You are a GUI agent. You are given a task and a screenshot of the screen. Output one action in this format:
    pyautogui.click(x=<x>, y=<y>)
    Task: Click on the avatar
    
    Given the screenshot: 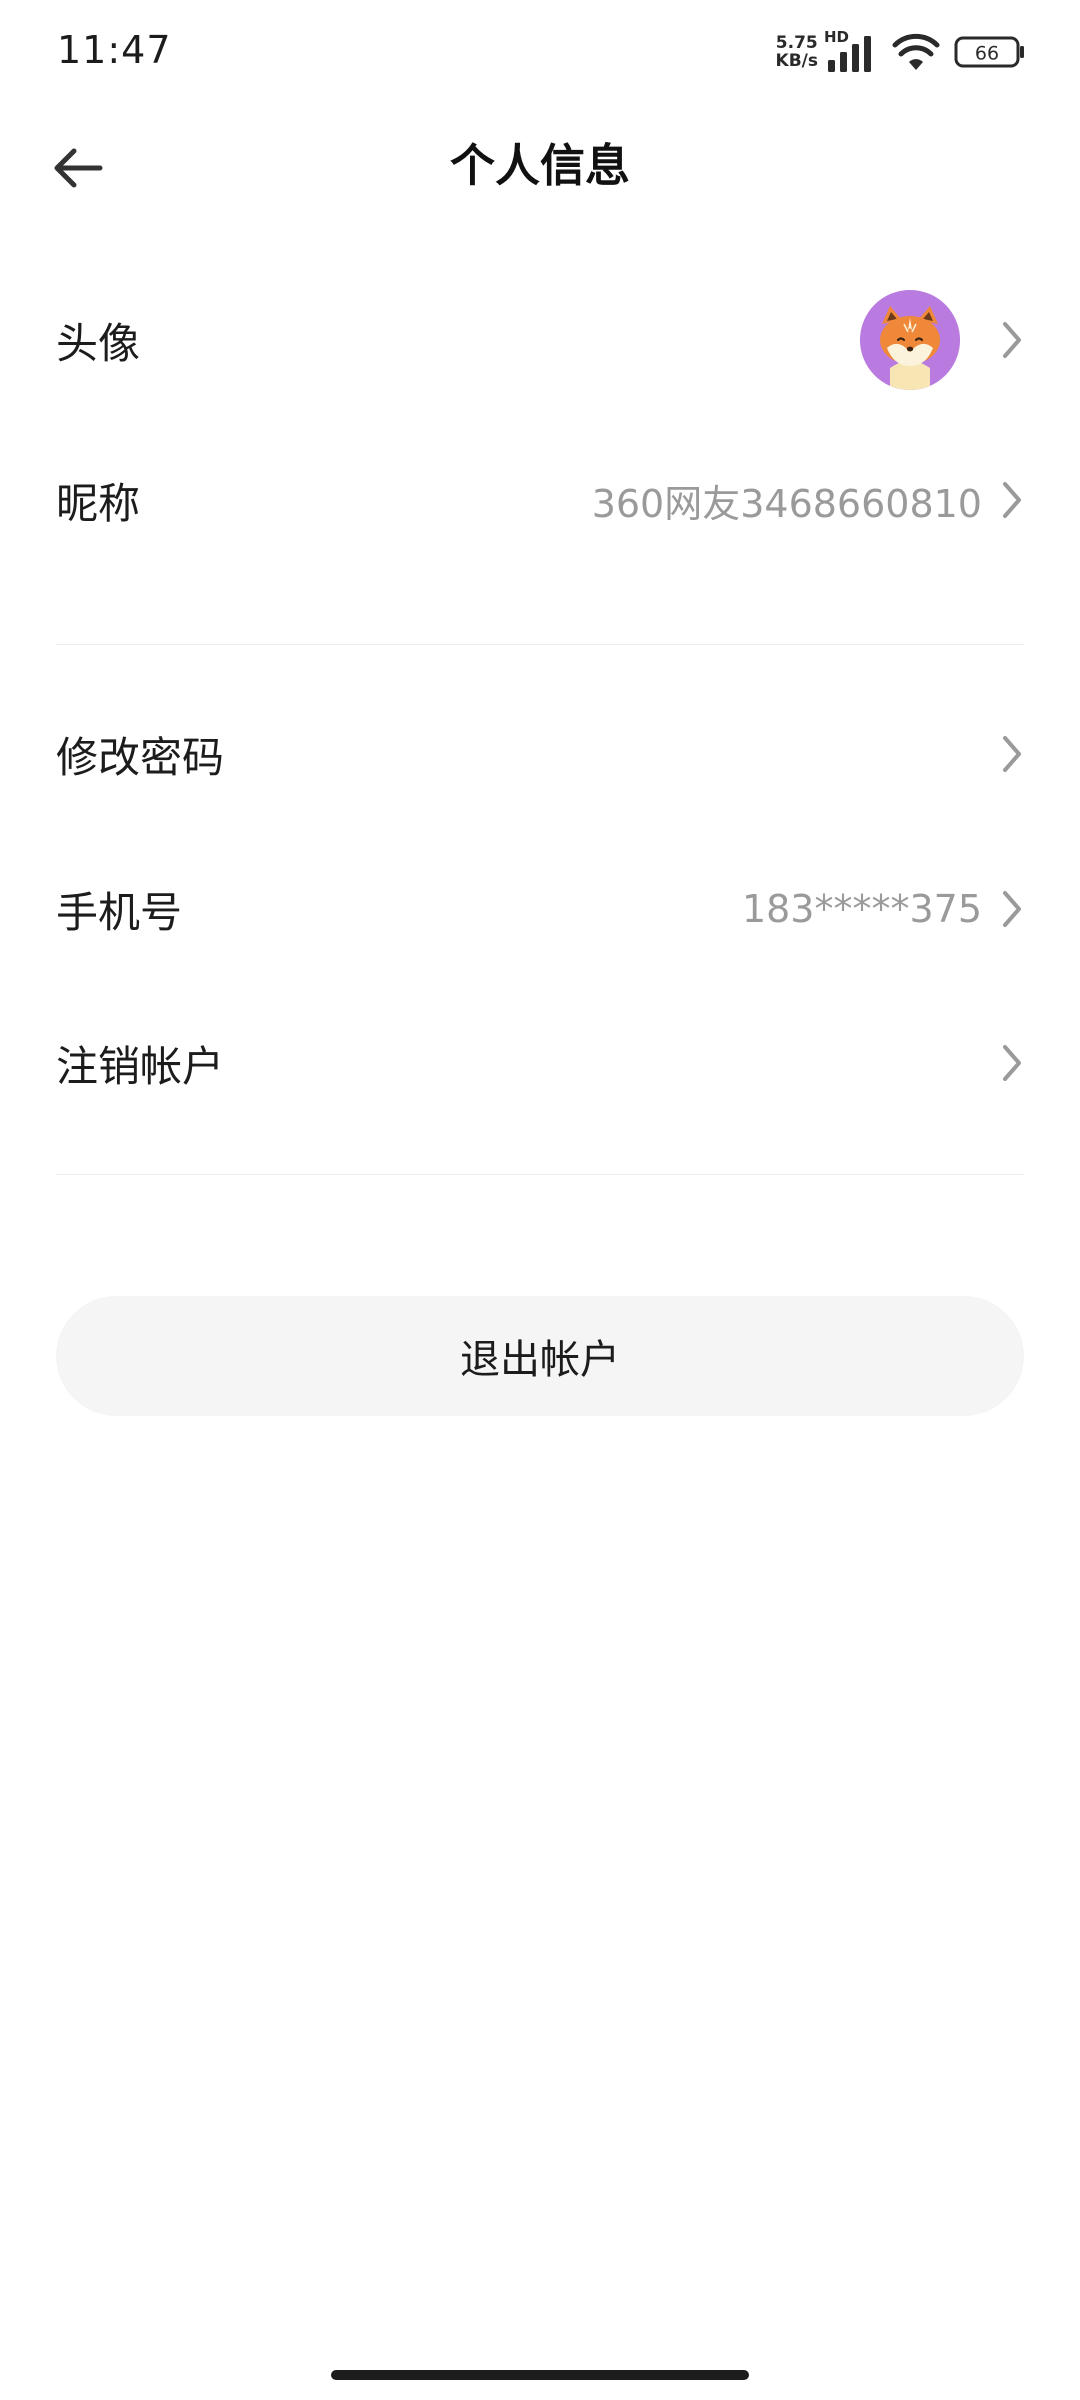 What is the action you would take?
    pyautogui.click(x=910, y=340)
    